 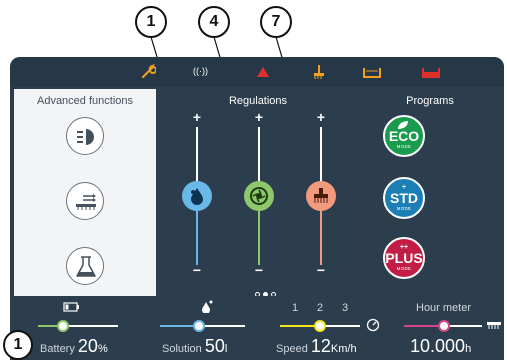 I want to click on solution-drop-icon, so click(x=207, y=306).